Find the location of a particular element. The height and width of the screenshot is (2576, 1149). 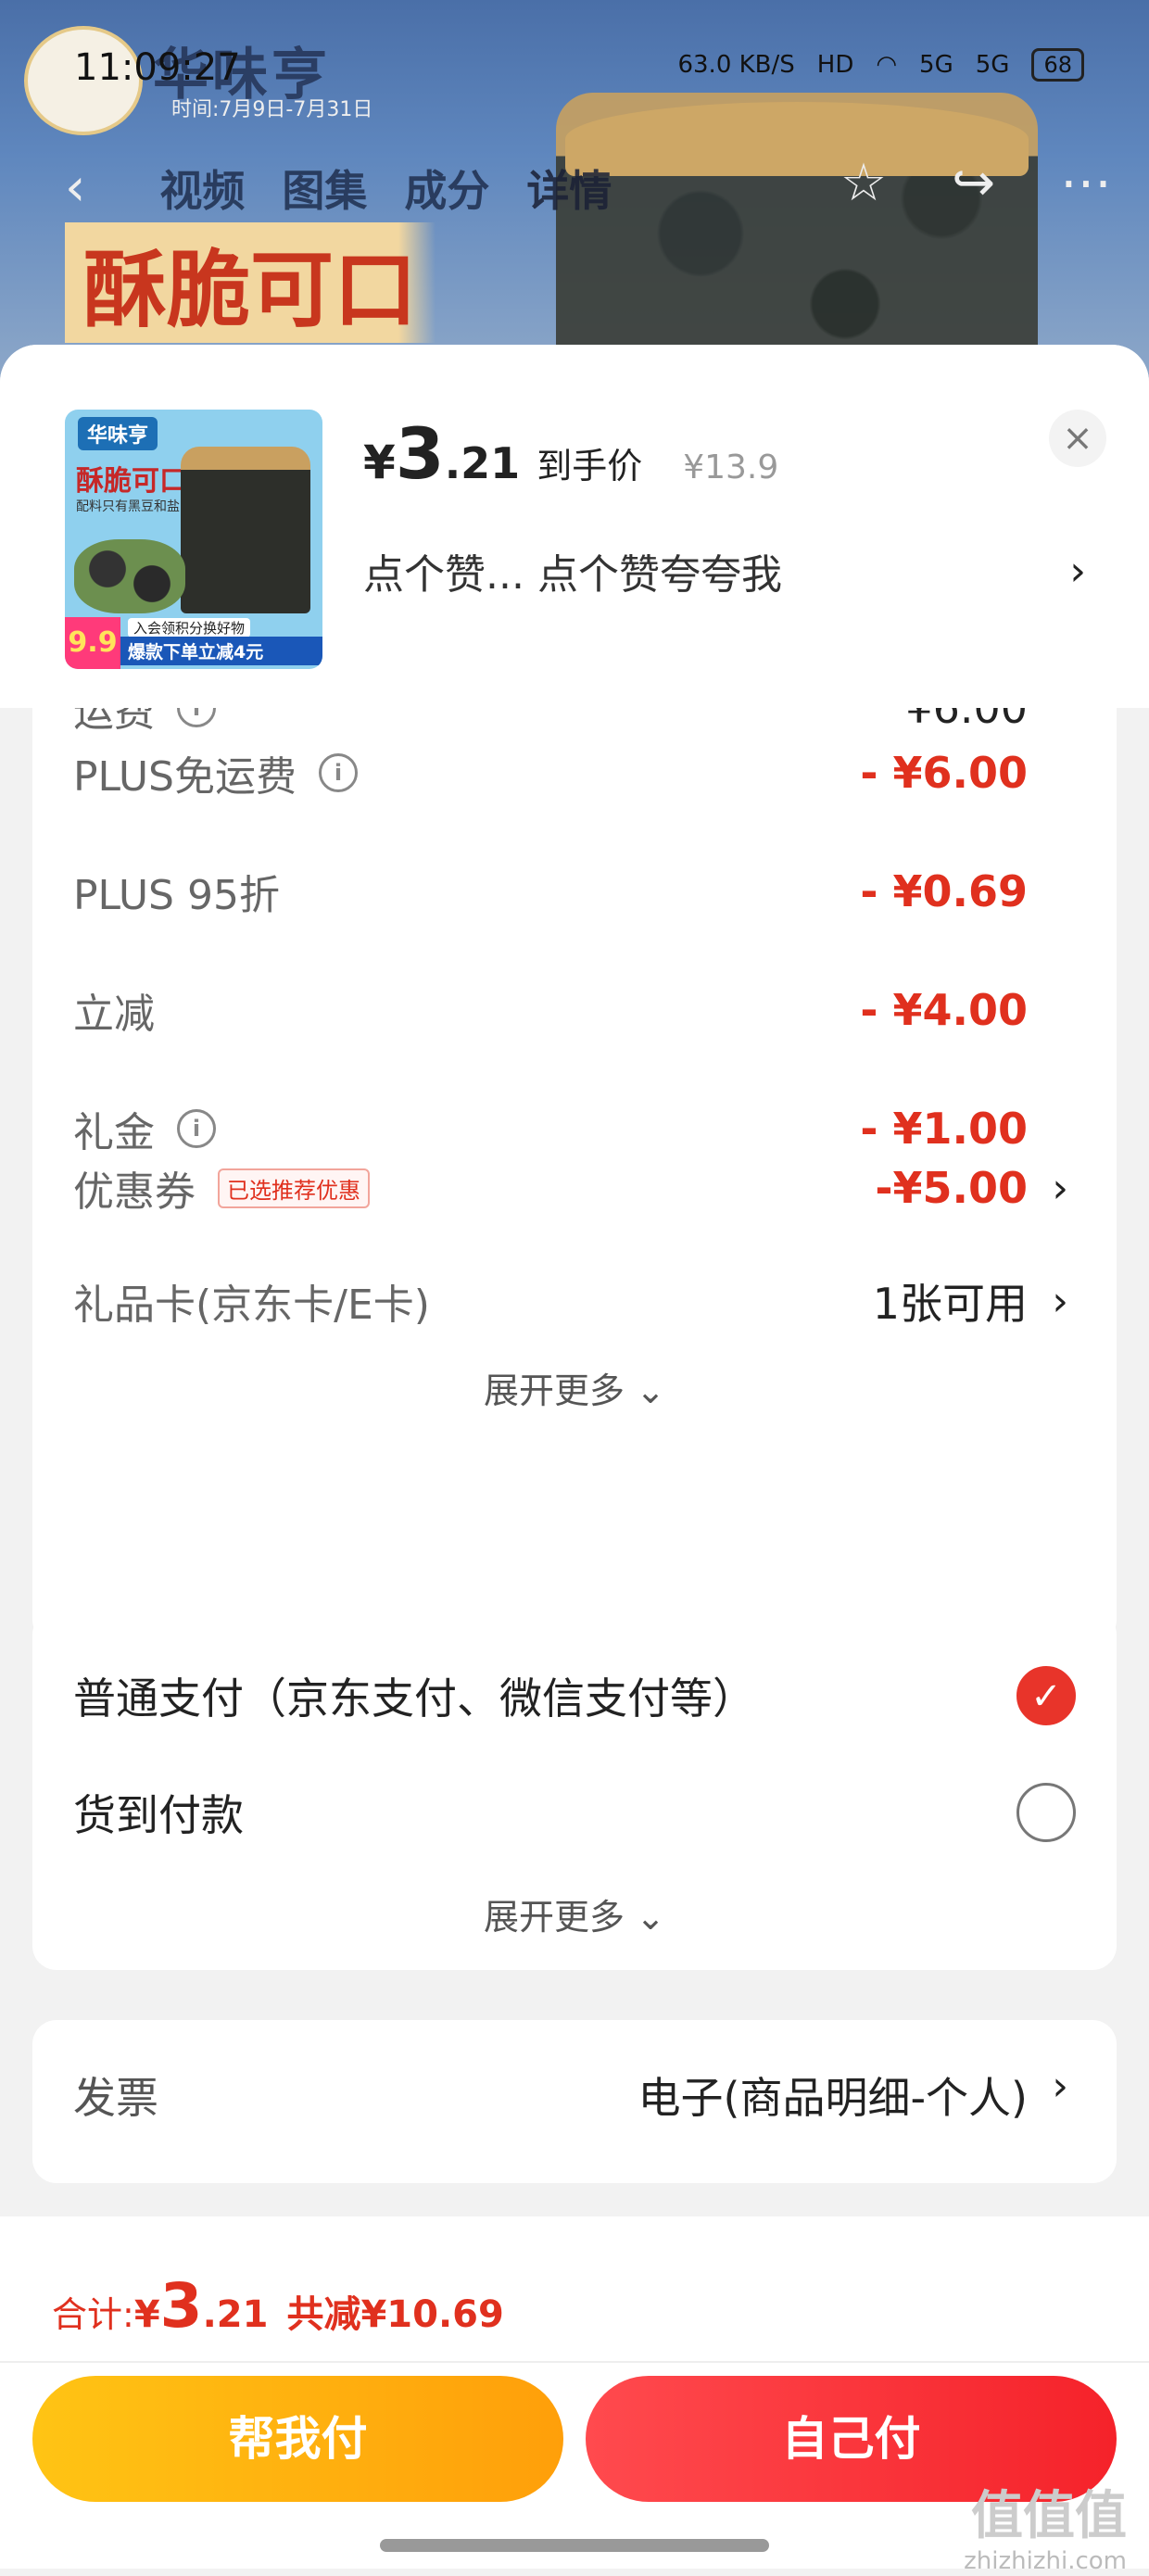

cost-label: PLUS 95折 is located at coordinates (176, 895).